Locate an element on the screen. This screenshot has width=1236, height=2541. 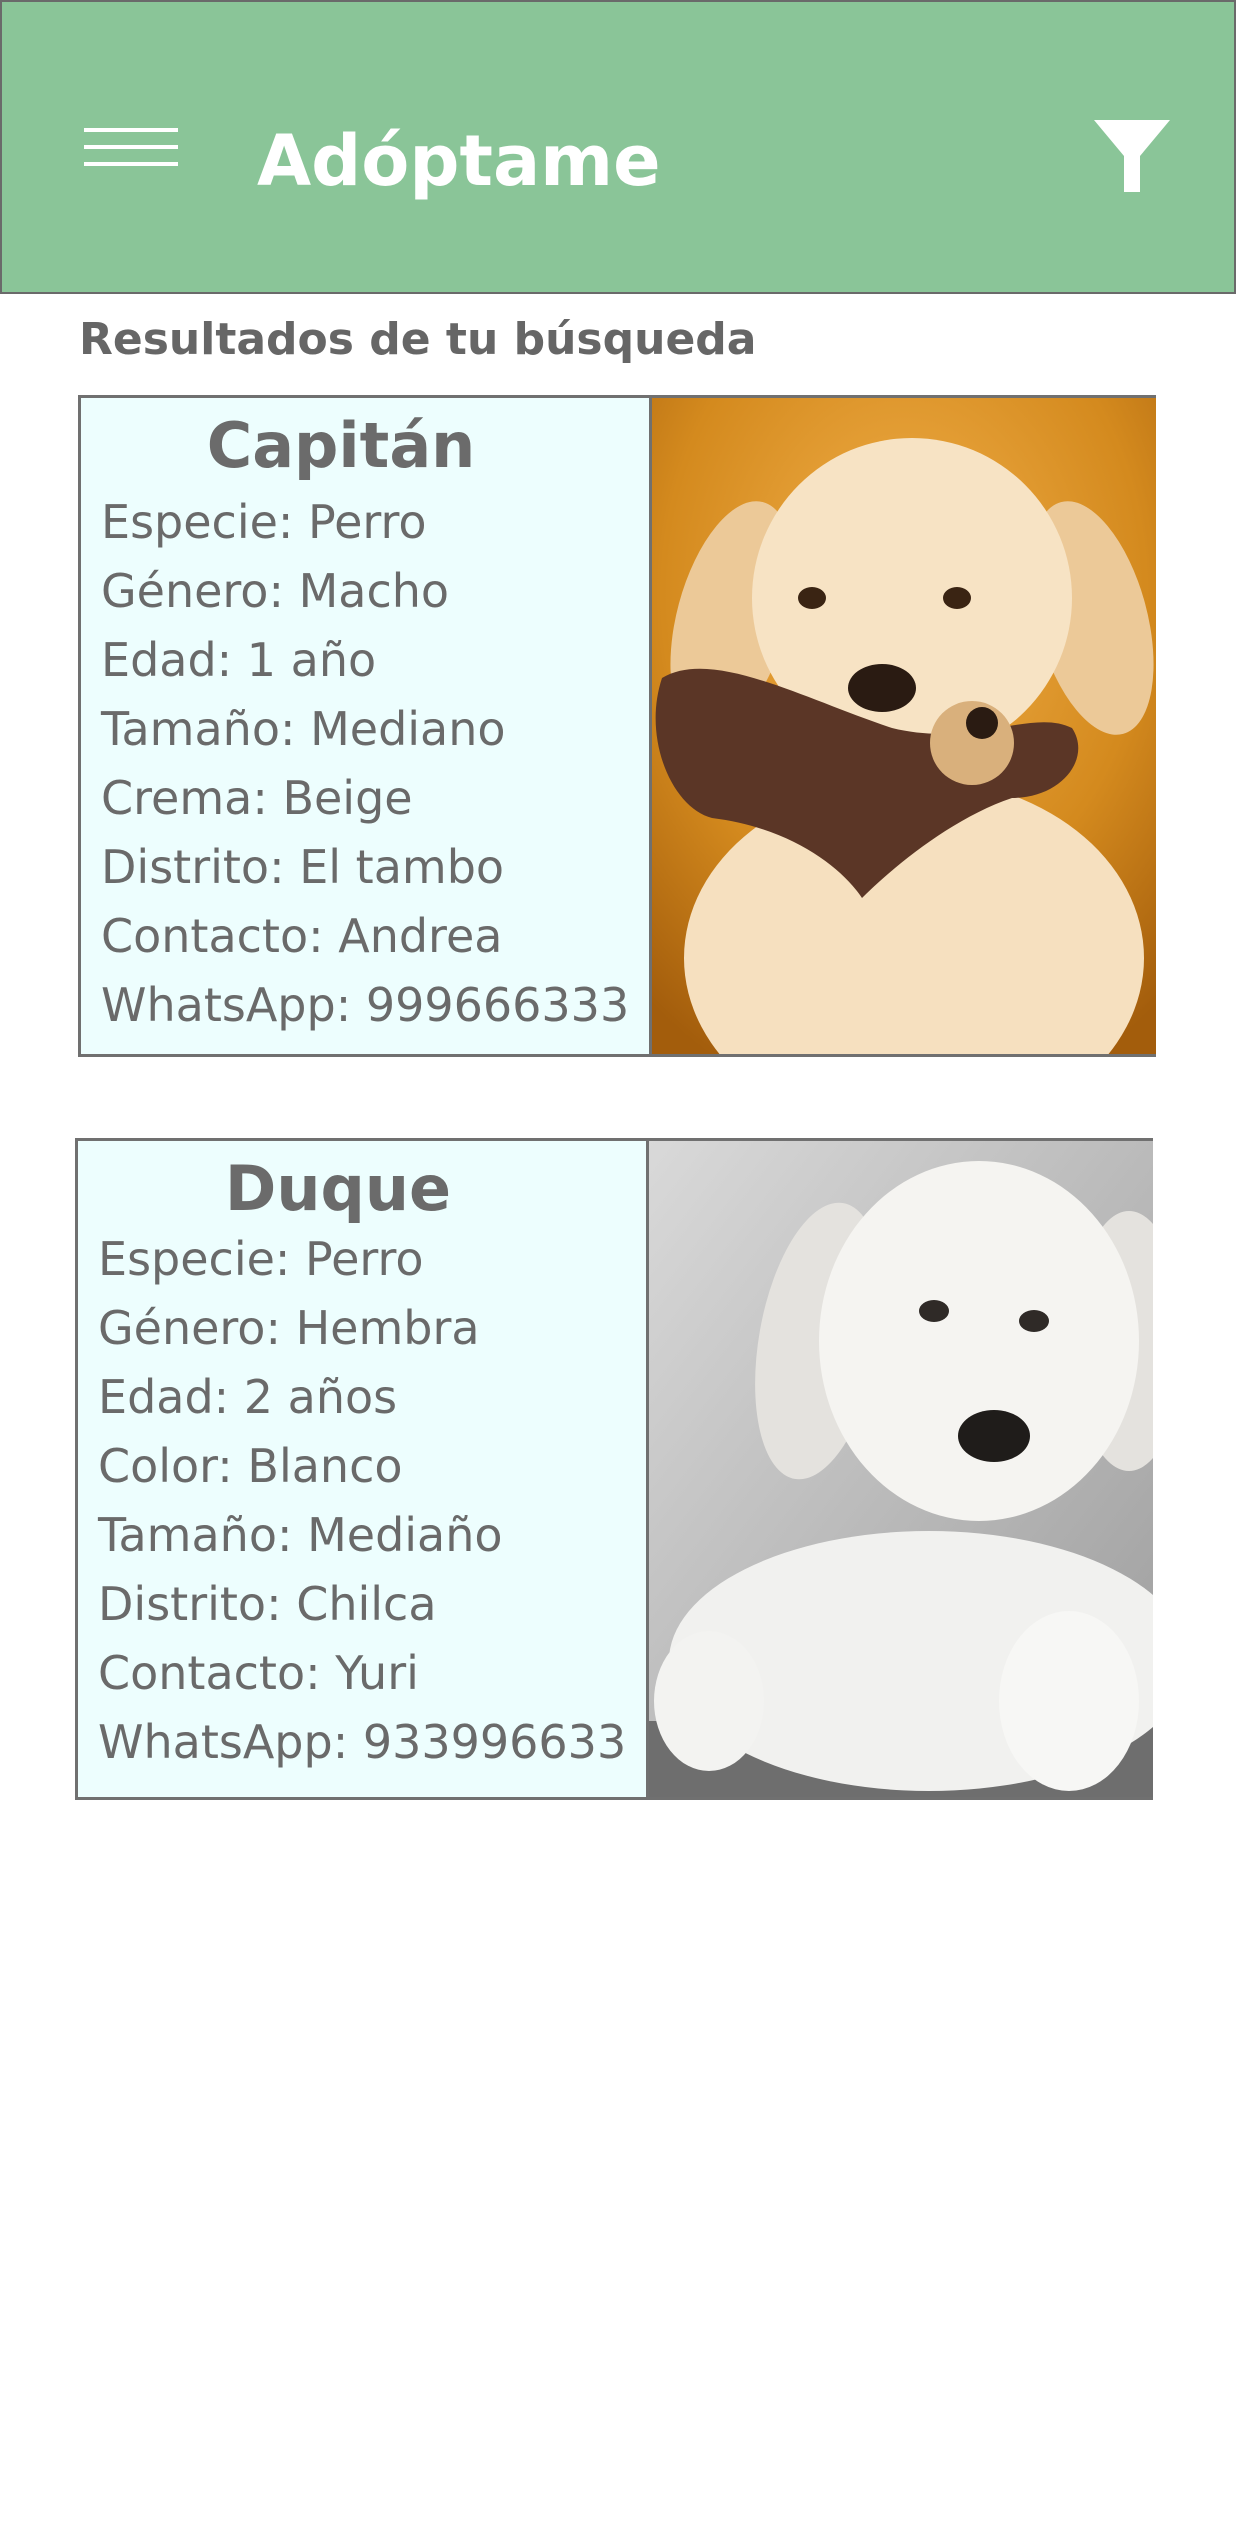
pet-size: Tamaño: Mediano is located at coordinates (303, 729).